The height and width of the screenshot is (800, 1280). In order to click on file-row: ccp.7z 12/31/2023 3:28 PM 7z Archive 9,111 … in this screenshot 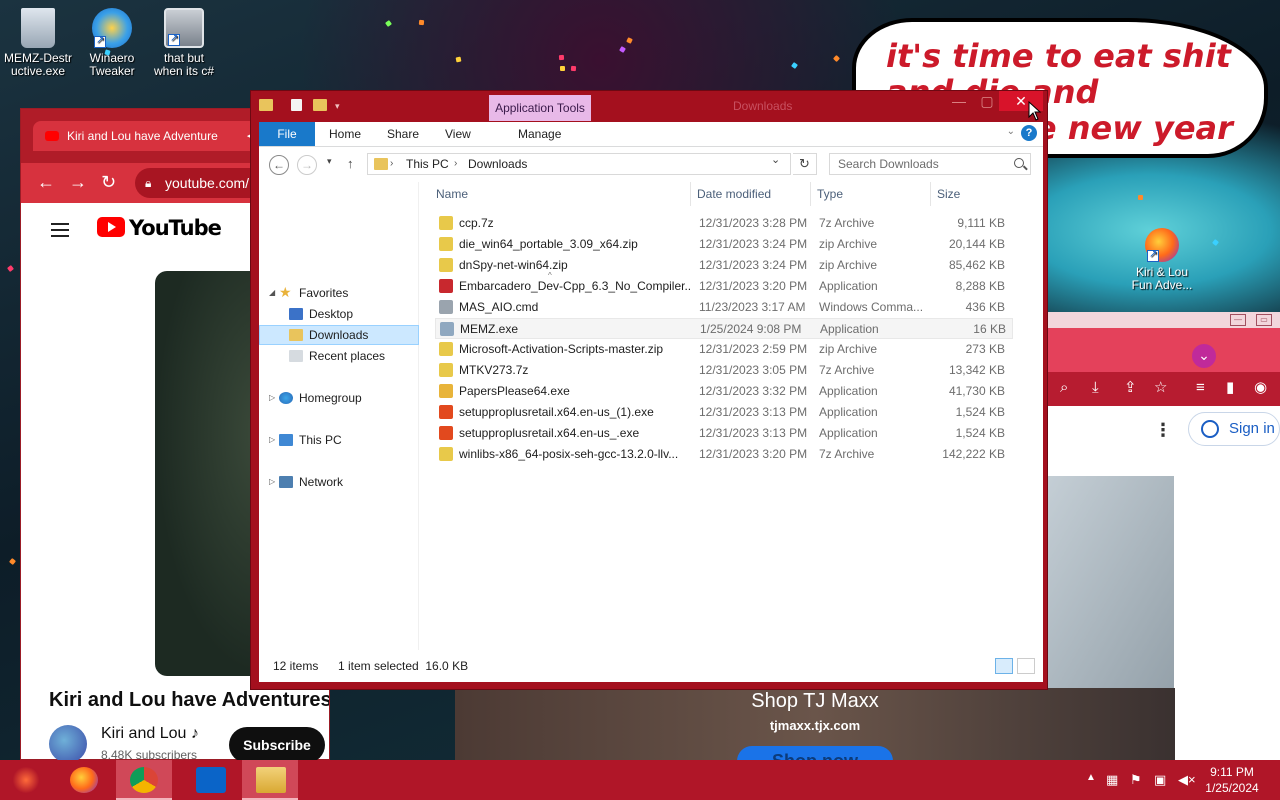, I will do `click(724, 223)`.